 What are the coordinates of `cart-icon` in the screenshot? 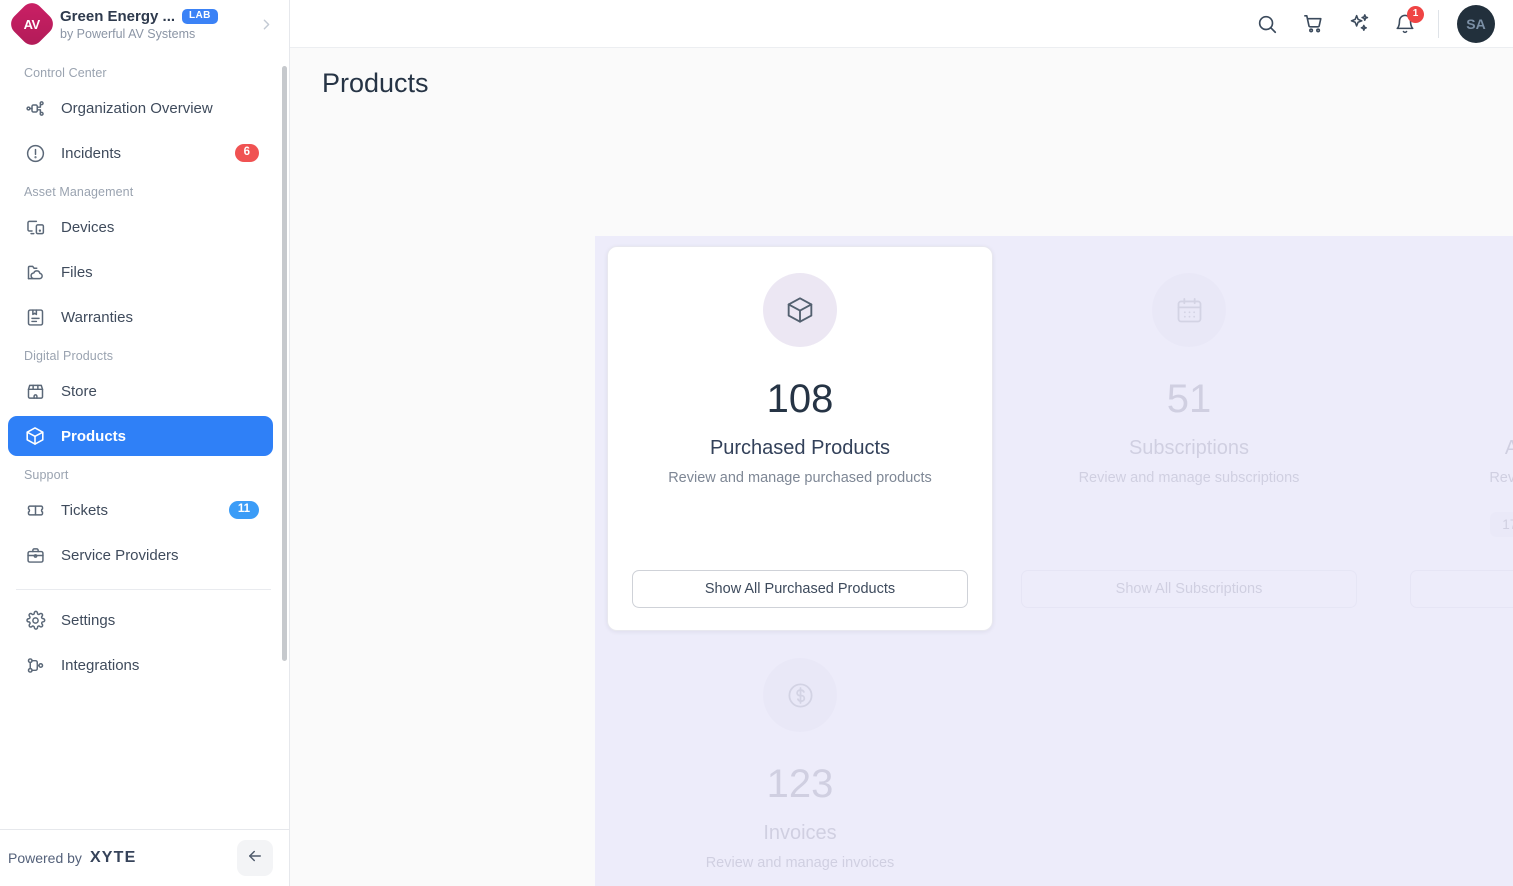 It's located at (1313, 24).